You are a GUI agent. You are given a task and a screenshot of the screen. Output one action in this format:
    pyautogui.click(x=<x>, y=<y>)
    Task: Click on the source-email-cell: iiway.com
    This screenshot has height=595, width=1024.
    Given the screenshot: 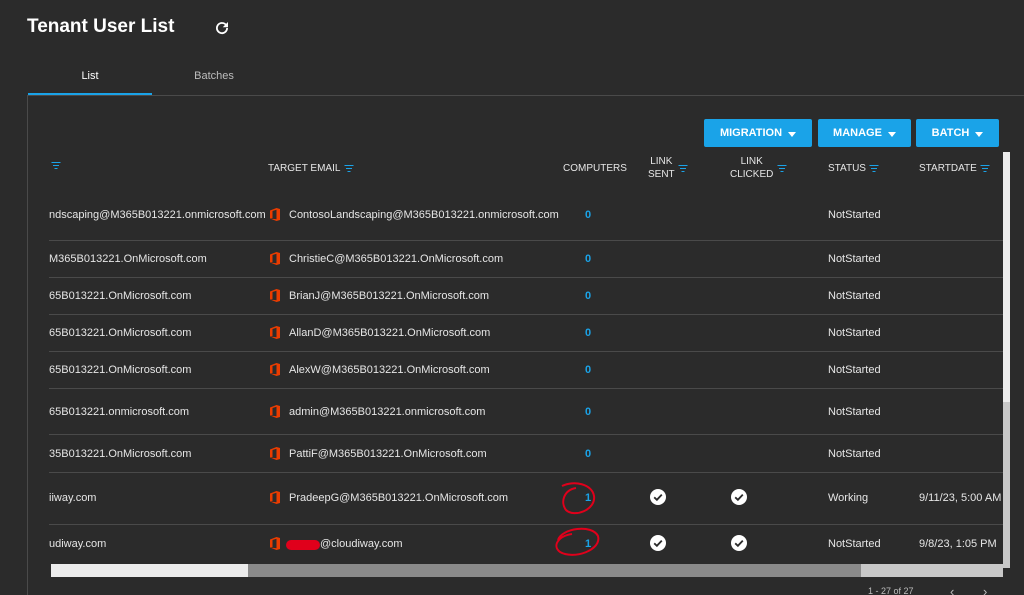 What is the action you would take?
    pyautogui.click(x=73, y=498)
    